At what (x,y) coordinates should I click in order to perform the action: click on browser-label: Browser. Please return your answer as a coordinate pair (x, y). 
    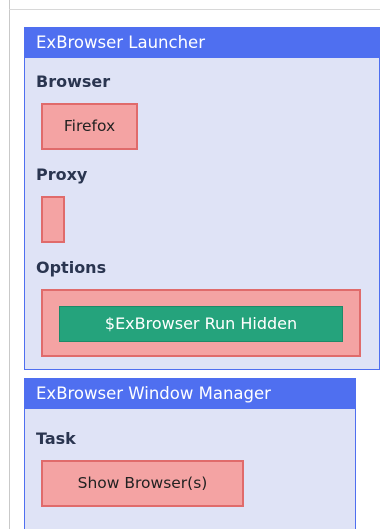
    Looking at the image, I should click on (73, 81).